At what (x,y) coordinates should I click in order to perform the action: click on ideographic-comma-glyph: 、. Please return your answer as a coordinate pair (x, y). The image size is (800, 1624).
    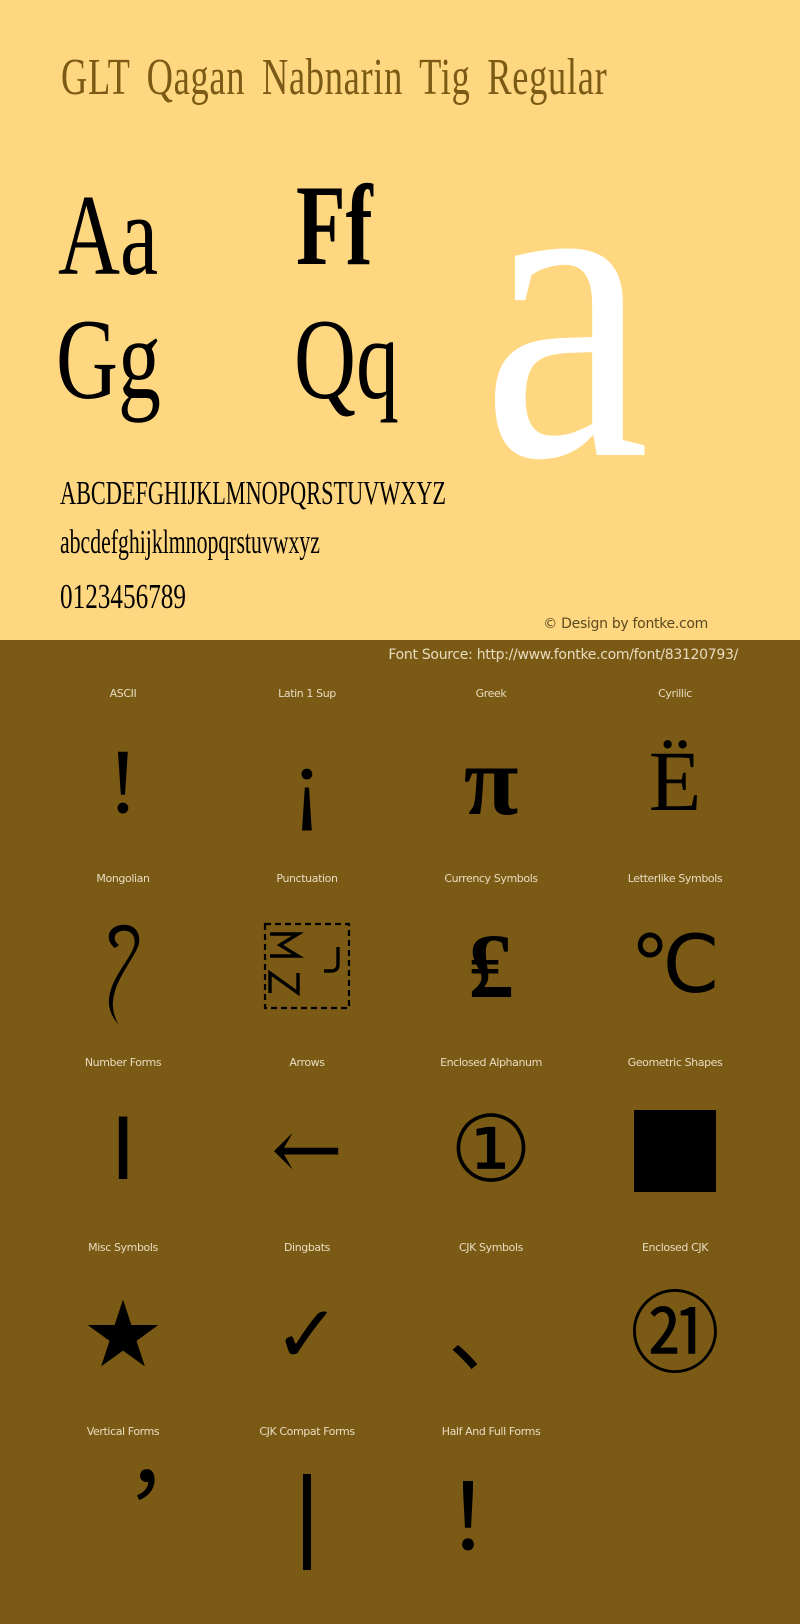
    Looking at the image, I should click on (491, 1334).